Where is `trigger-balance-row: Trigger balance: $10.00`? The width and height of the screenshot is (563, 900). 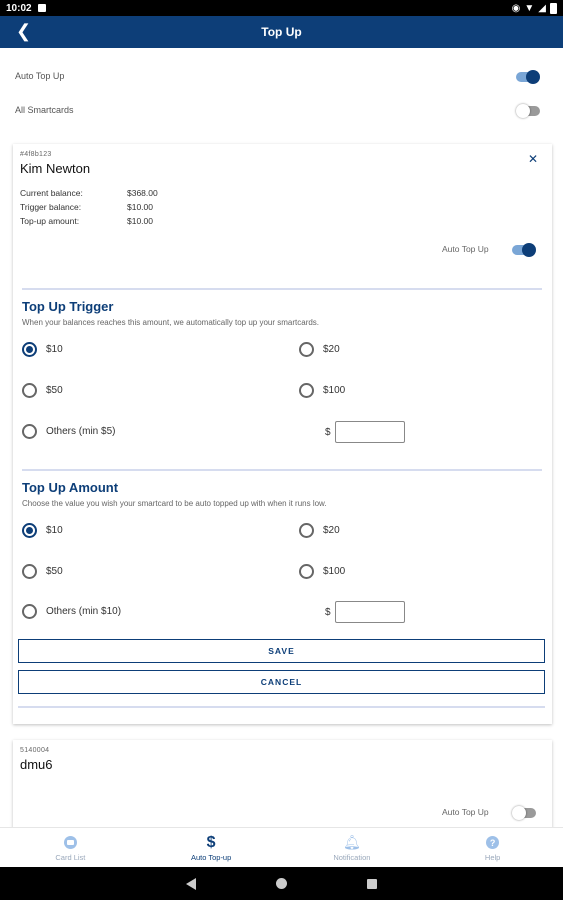
trigger-balance-row: Trigger balance: $10.00 is located at coordinates (86, 207).